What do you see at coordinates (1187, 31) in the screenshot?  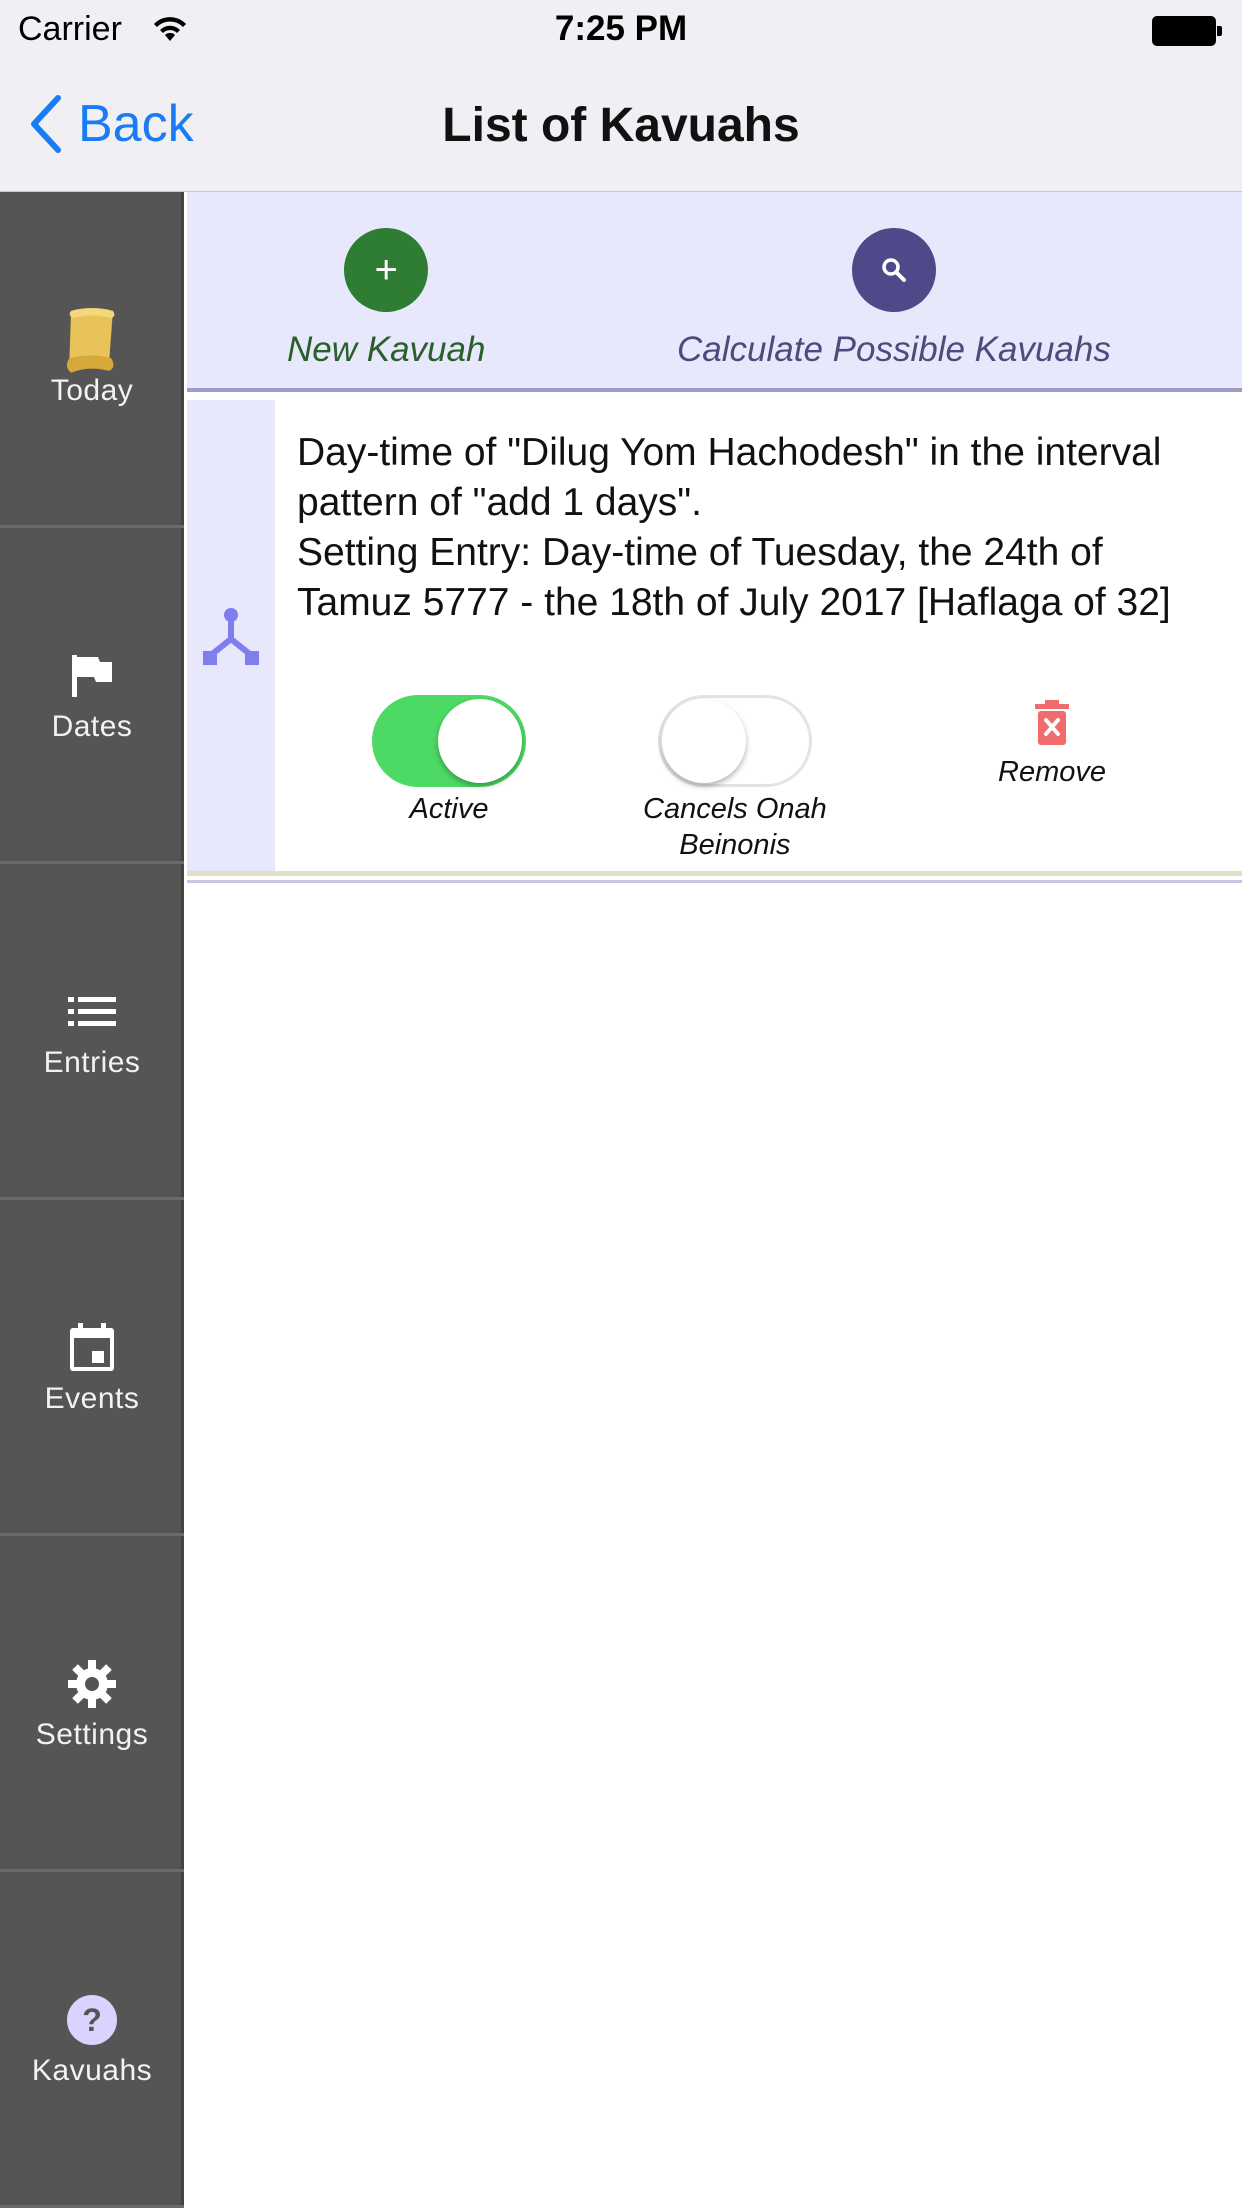 I see `battery-icon` at bounding box center [1187, 31].